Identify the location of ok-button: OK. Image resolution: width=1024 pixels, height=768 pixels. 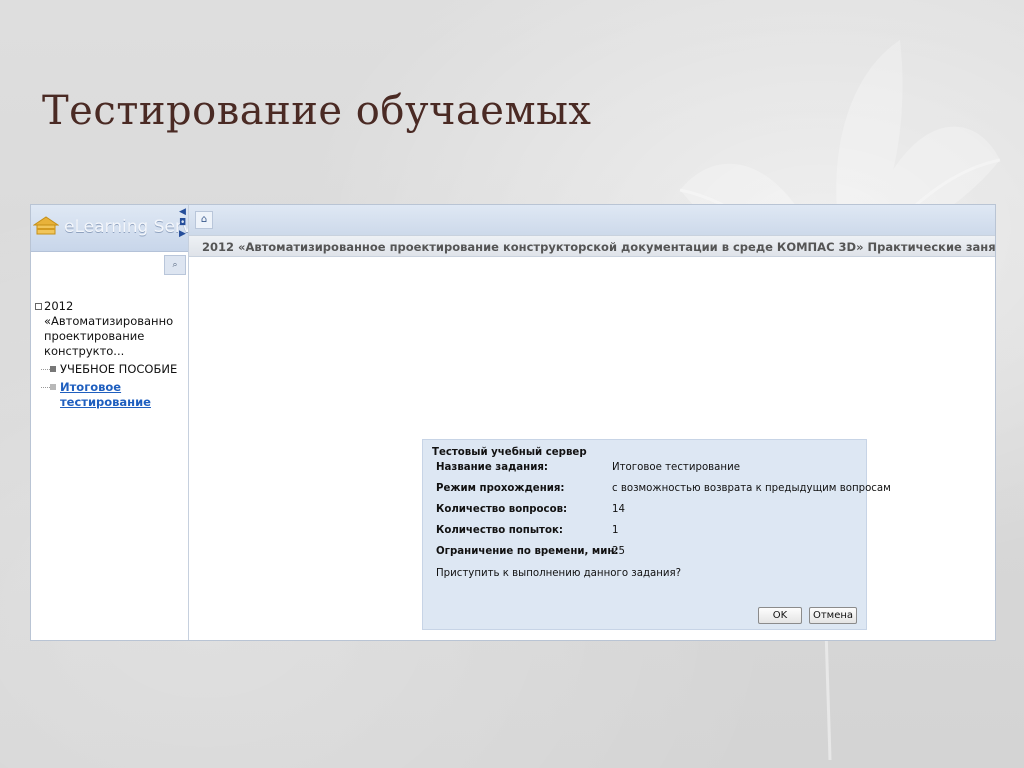
(780, 615).